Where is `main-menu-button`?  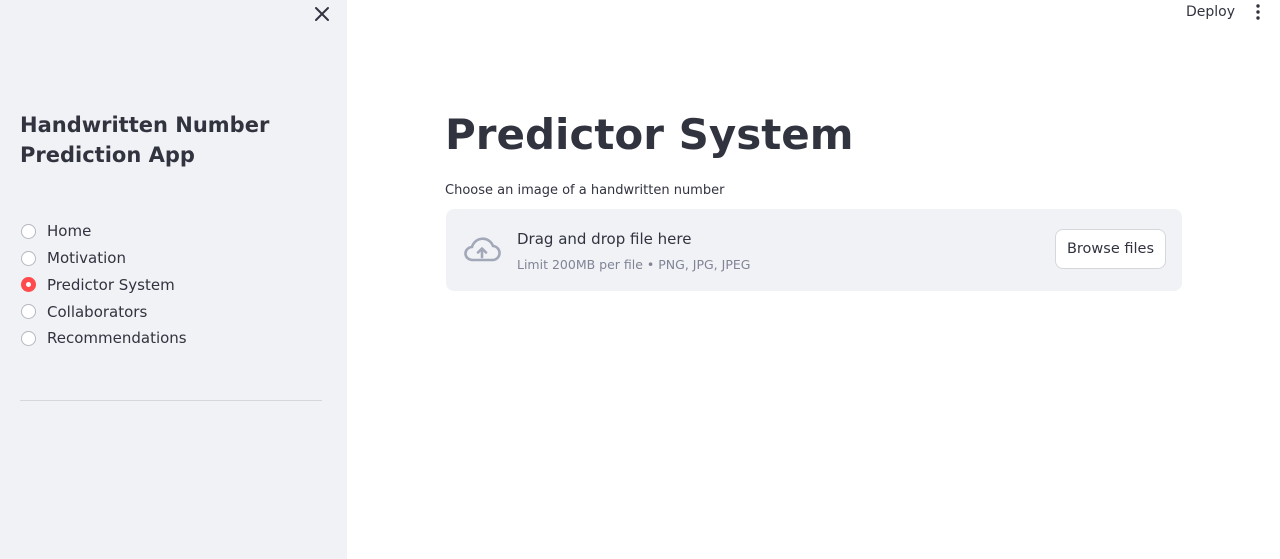 main-menu-button is located at coordinates (1258, 12).